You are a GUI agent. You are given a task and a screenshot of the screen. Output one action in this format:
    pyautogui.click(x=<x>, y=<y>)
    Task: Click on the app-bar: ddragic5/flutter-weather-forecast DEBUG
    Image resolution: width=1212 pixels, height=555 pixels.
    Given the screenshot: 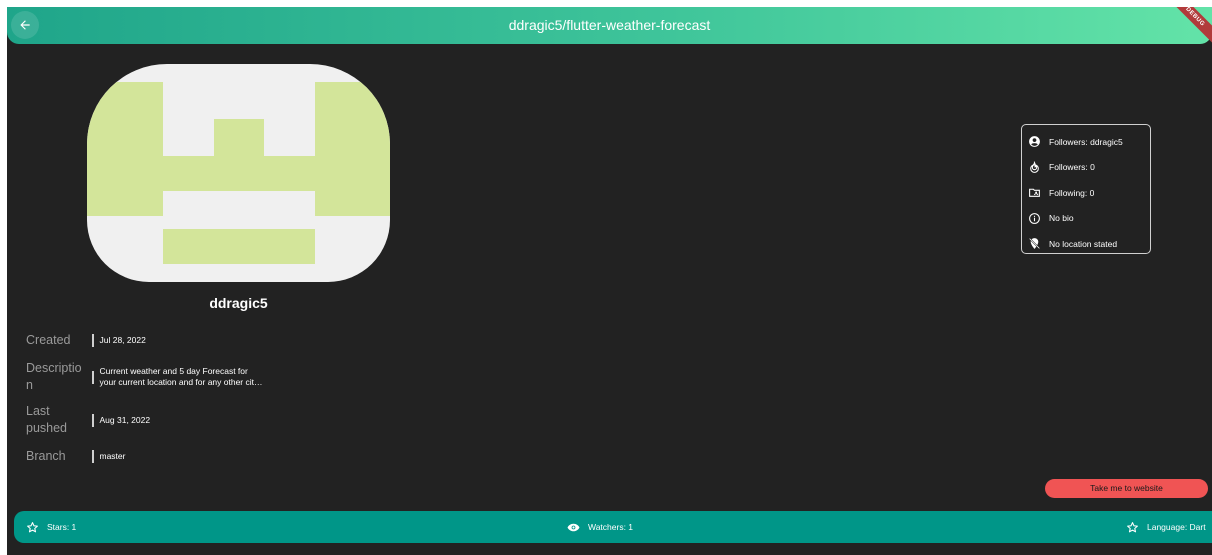 What is the action you would take?
    pyautogui.click(x=609, y=26)
    